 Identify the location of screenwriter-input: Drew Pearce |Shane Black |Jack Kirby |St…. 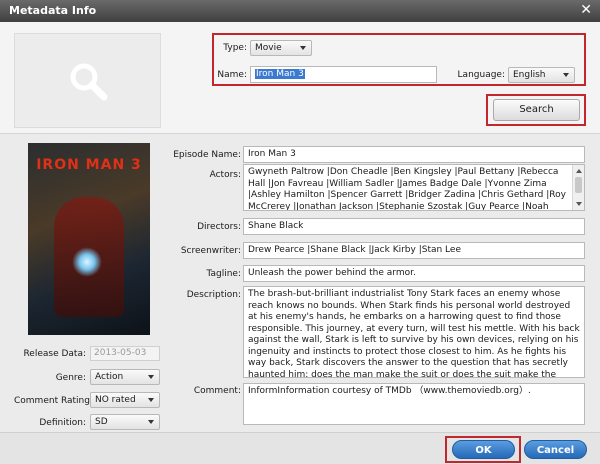
(414, 250).